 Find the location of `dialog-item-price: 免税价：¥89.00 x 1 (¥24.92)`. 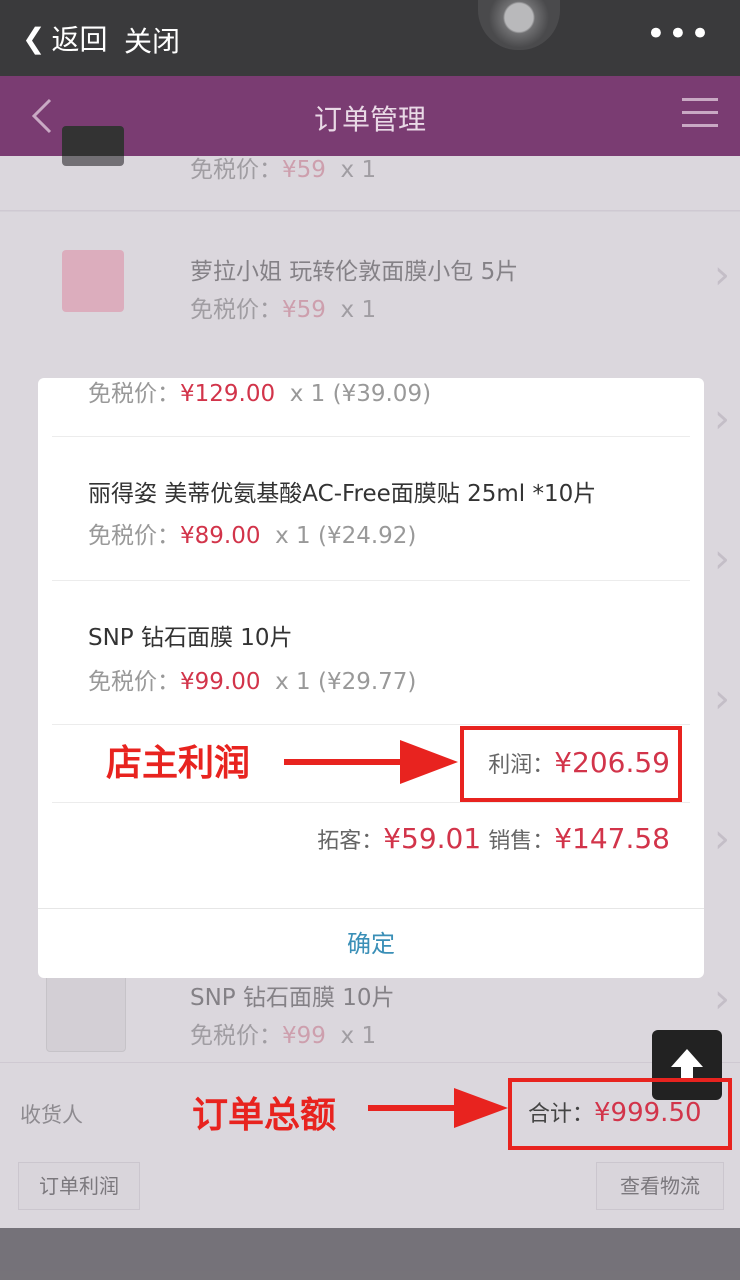

dialog-item-price: 免税价：¥89.00 x 1 (¥24.92) is located at coordinates (252, 536).